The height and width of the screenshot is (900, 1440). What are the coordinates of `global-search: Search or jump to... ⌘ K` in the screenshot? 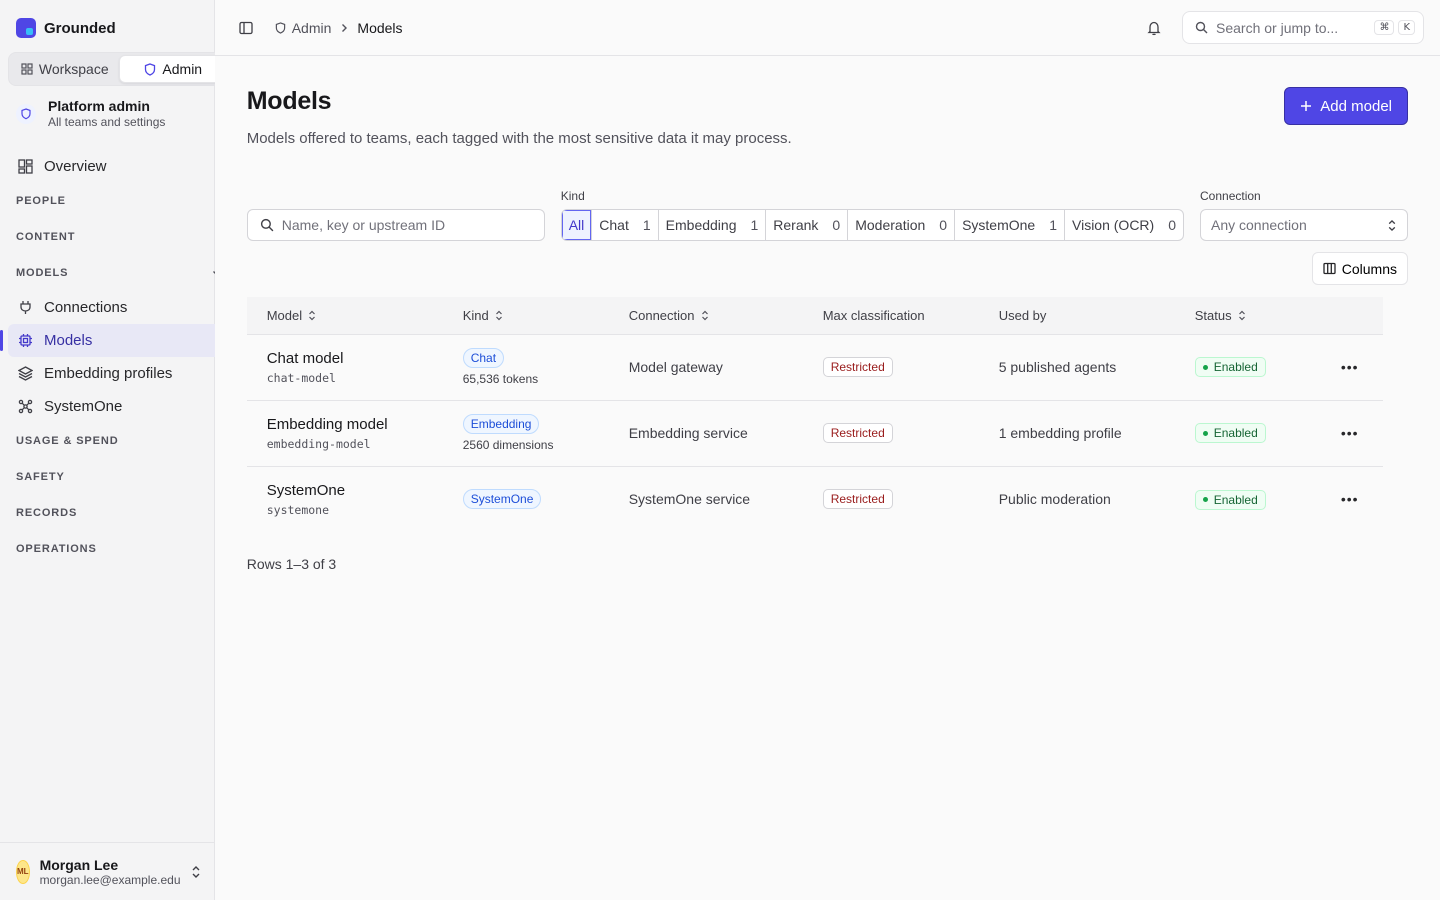 It's located at (1303, 27).